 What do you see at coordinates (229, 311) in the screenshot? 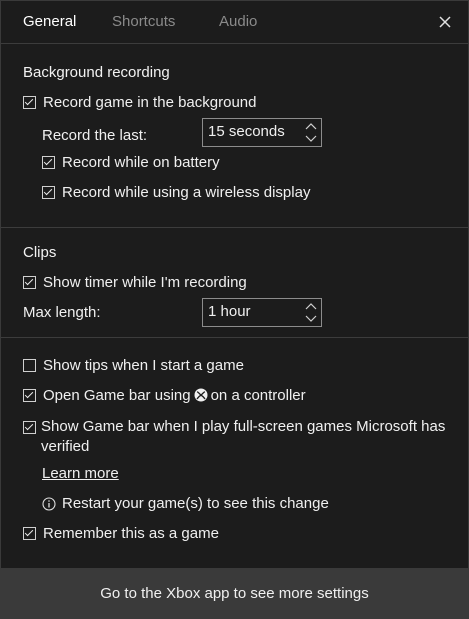
I see `max-length-value: 1 hour` at bounding box center [229, 311].